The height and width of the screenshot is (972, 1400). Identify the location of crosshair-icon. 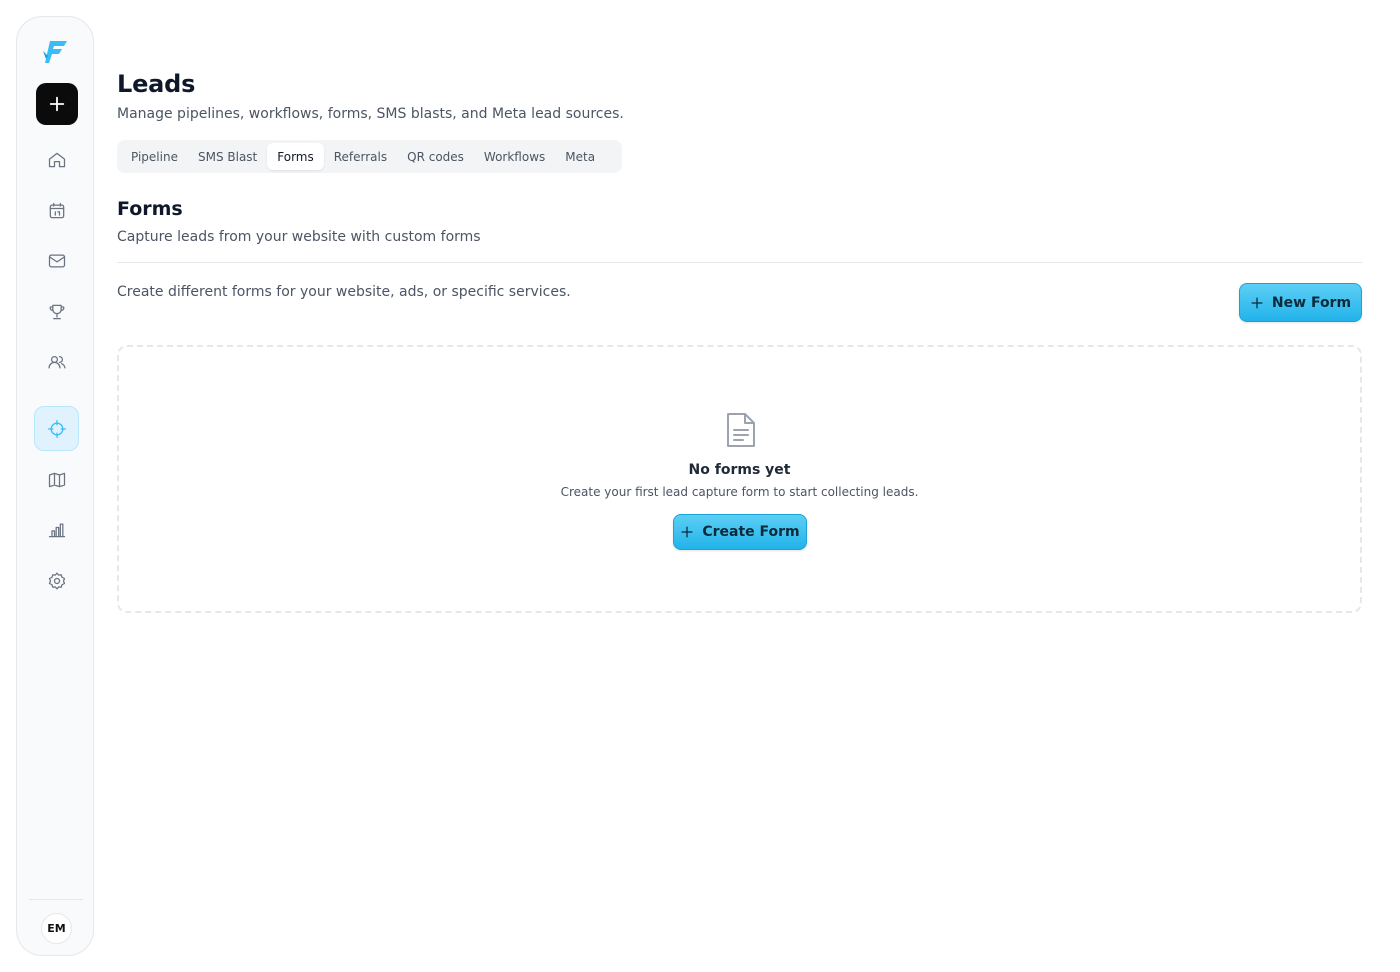
(56, 428).